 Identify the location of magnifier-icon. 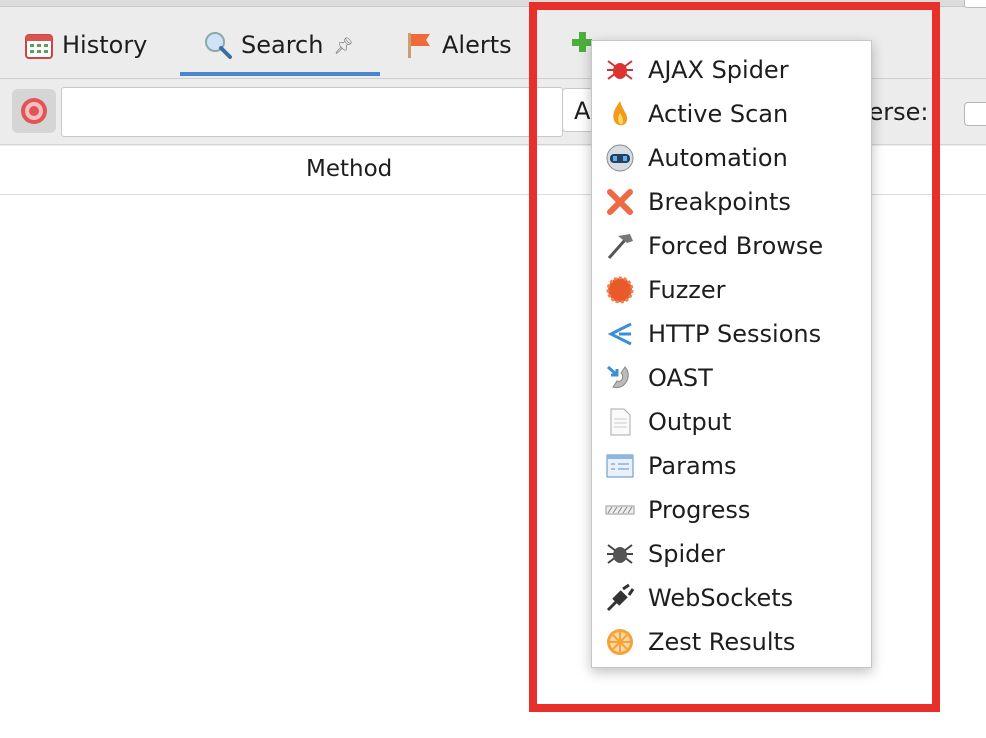
(218, 45).